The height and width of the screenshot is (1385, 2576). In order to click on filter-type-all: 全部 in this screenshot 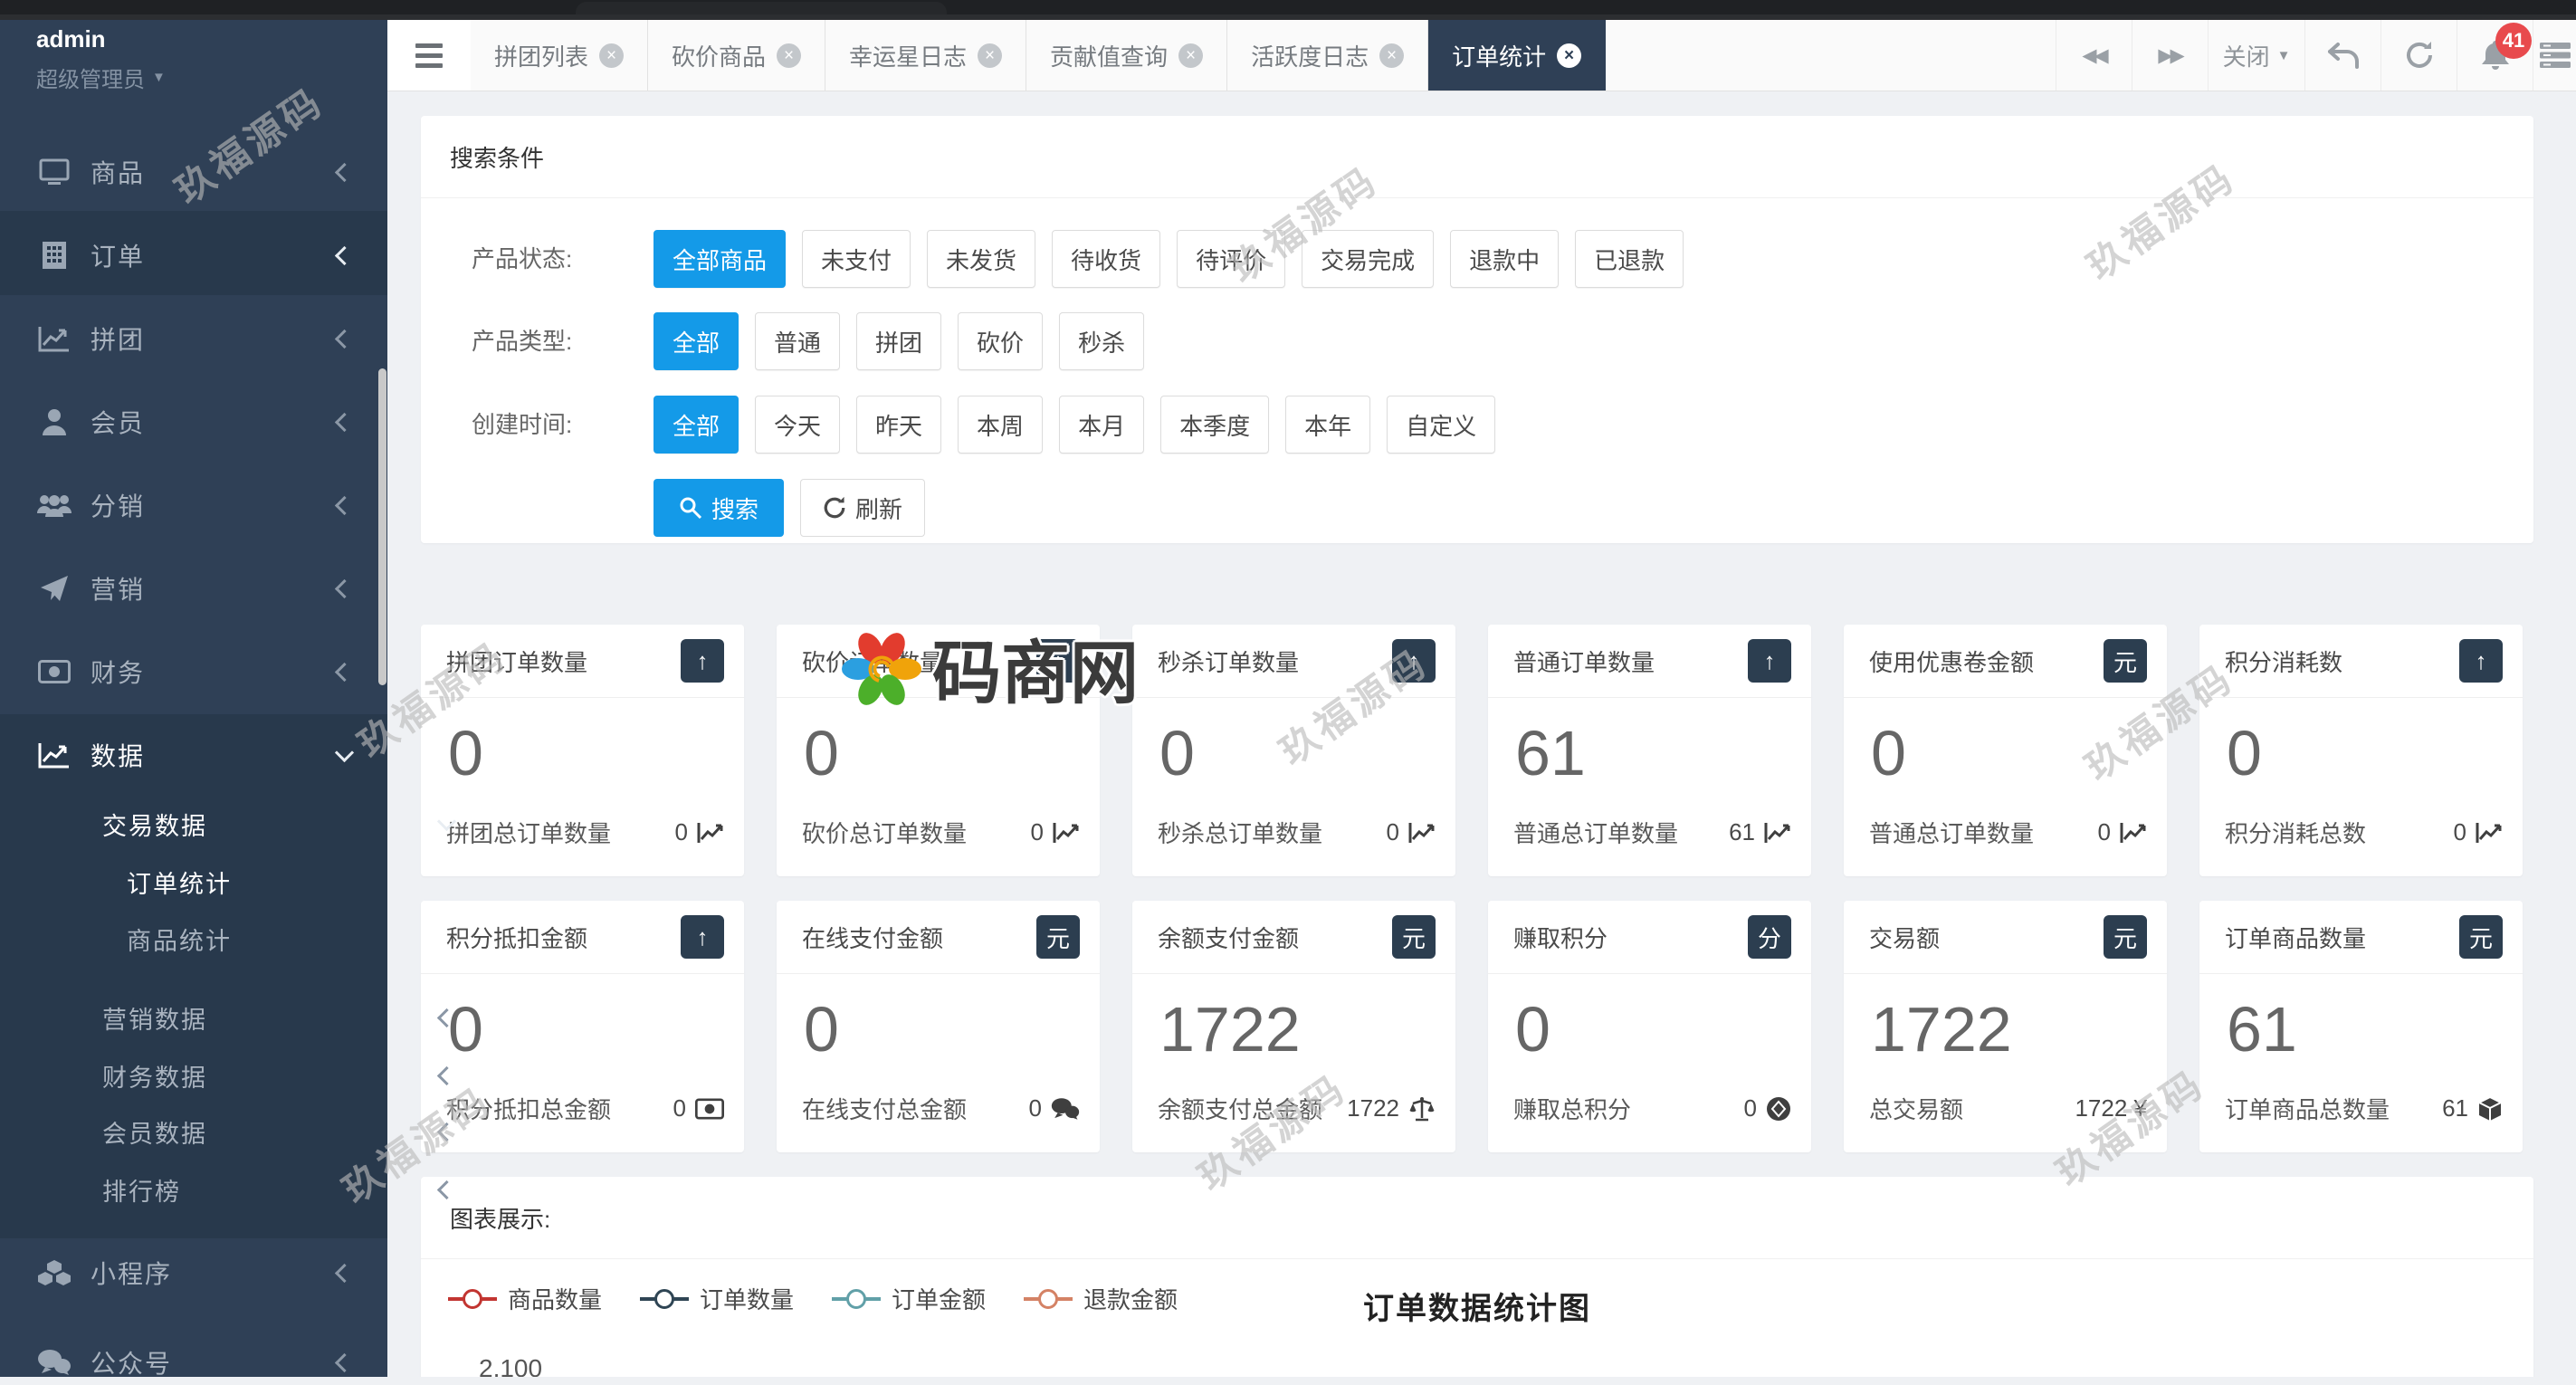, I will do `click(696, 341)`.